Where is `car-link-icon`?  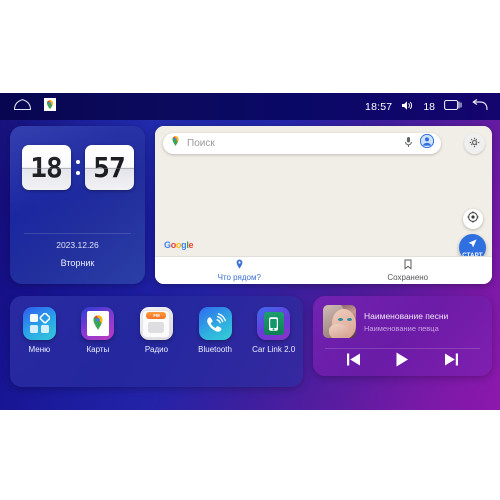 car-link-icon is located at coordinates (274, 323).